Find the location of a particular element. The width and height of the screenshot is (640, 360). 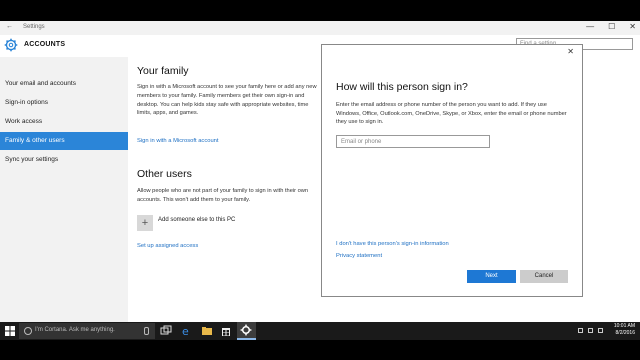

windows-start-icon is located at coordinates (10, 331).